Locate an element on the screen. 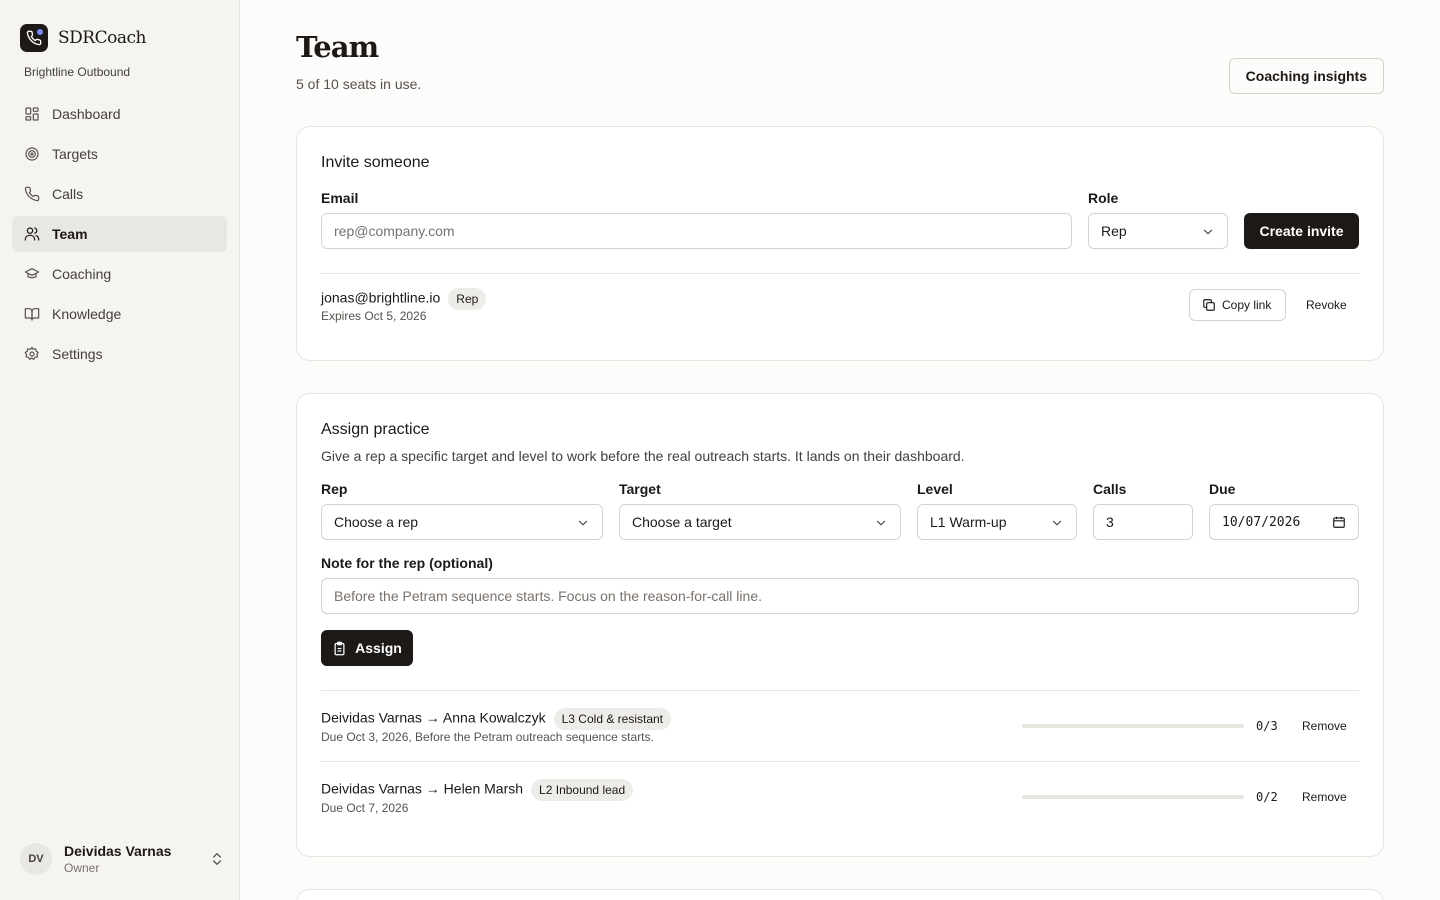  revoke-button: Revoke is located at coordinates (1326, 305).